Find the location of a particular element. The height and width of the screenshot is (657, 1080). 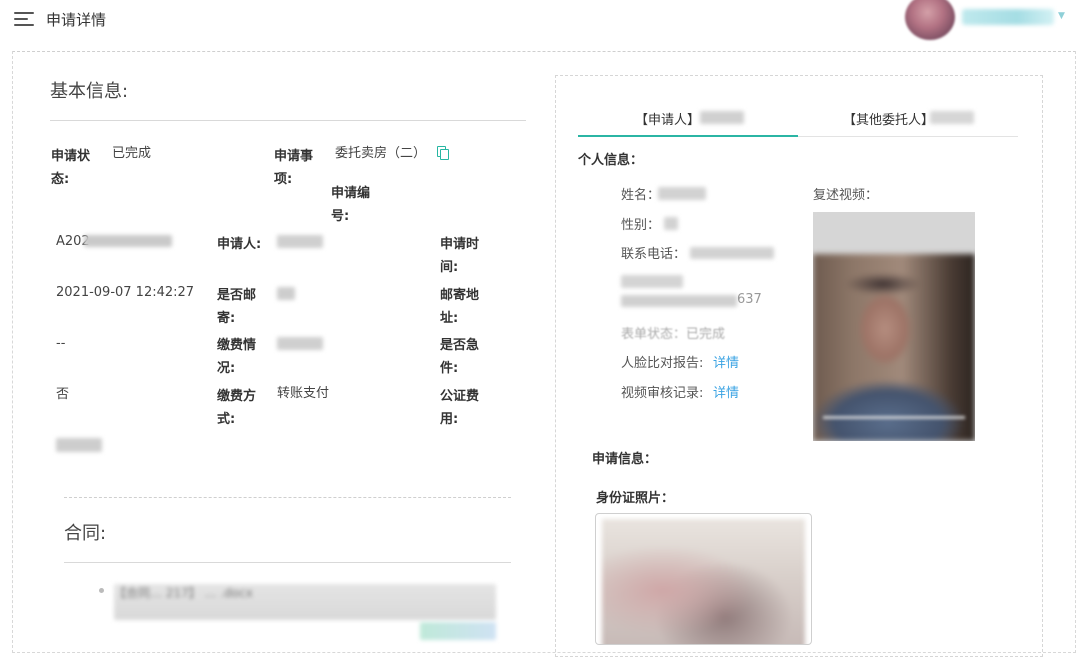

tab-other-name-blurred is located at coordinates (952, 117).